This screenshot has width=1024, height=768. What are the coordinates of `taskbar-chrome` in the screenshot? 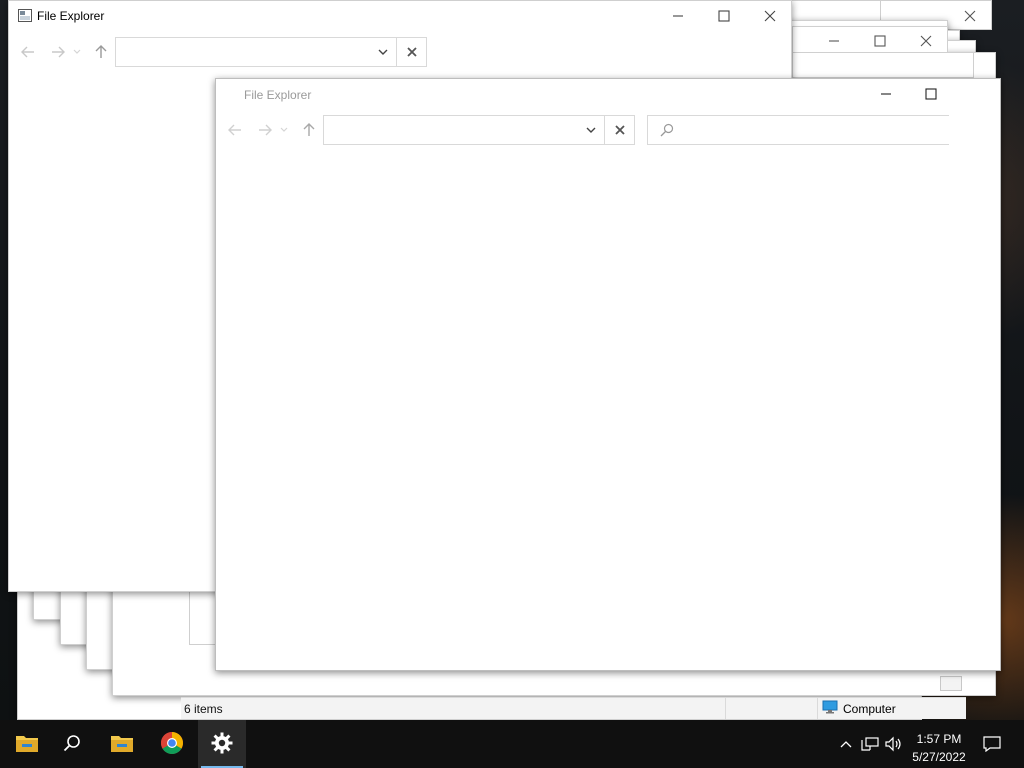 It's located at (172, 744).